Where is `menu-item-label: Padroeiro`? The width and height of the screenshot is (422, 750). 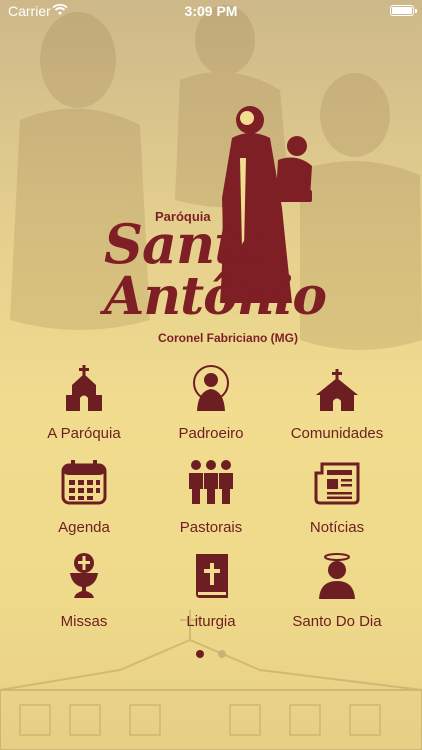
menu-item-label: Padroeiro is located at coordinates (211, 433).